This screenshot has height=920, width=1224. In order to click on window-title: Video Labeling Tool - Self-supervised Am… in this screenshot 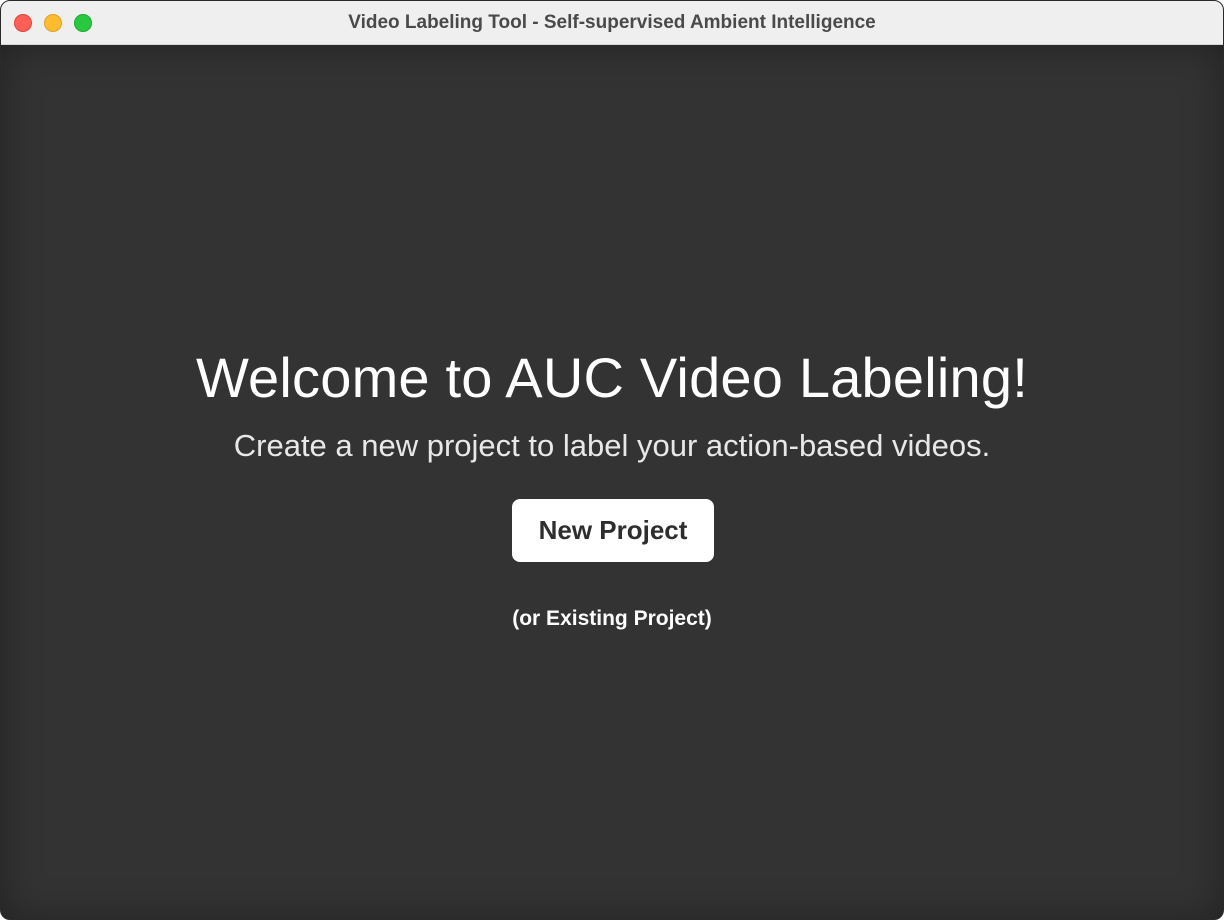, I will do `click(612, 22)`.